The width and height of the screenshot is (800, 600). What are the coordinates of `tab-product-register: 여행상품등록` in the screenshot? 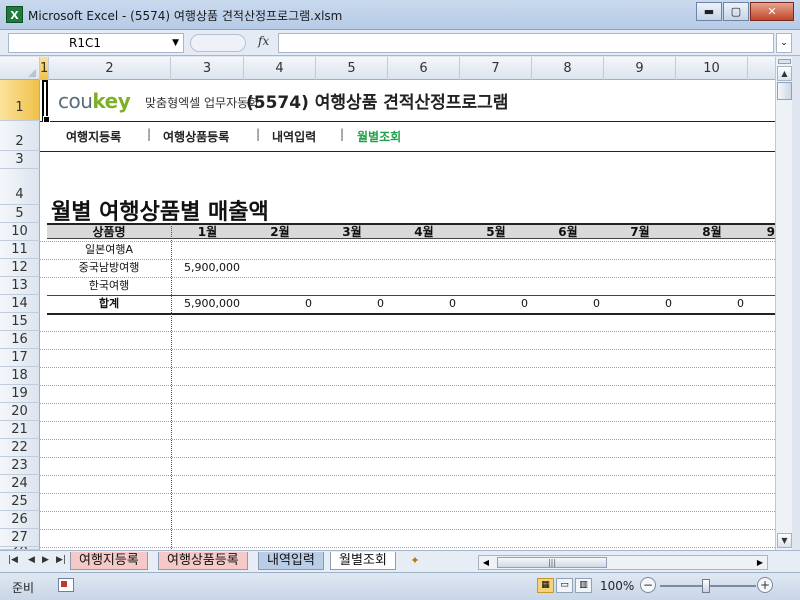 It's located at (203, 561).